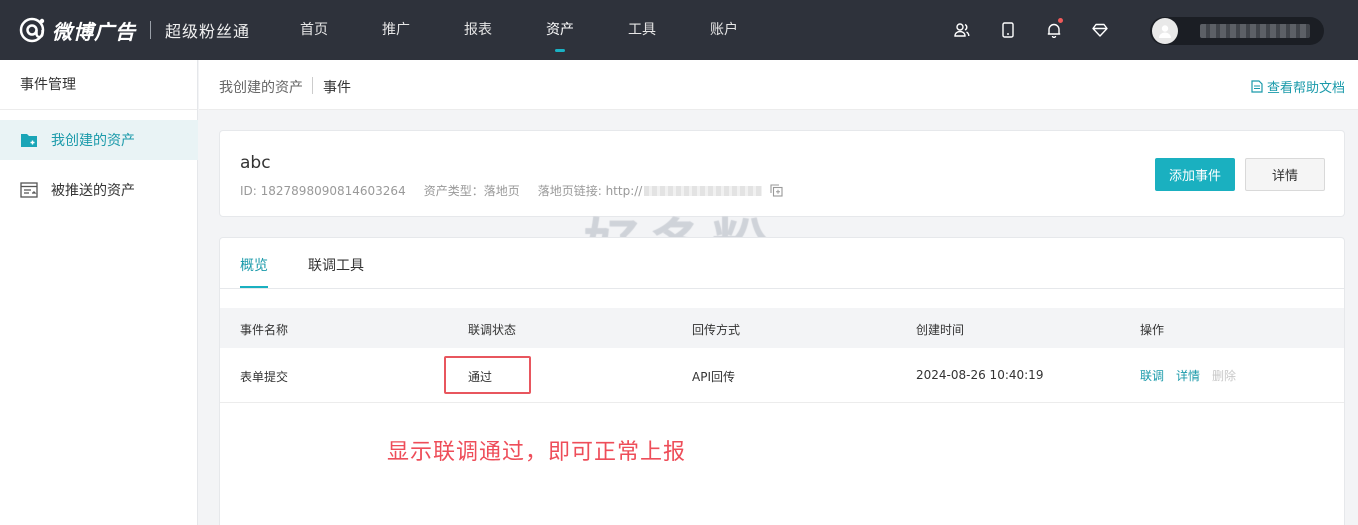 This screenshot has height=525, width=1358. Describe the element at coordinates (1257, 86) in the screenshot. I see `document-icon` at that location.